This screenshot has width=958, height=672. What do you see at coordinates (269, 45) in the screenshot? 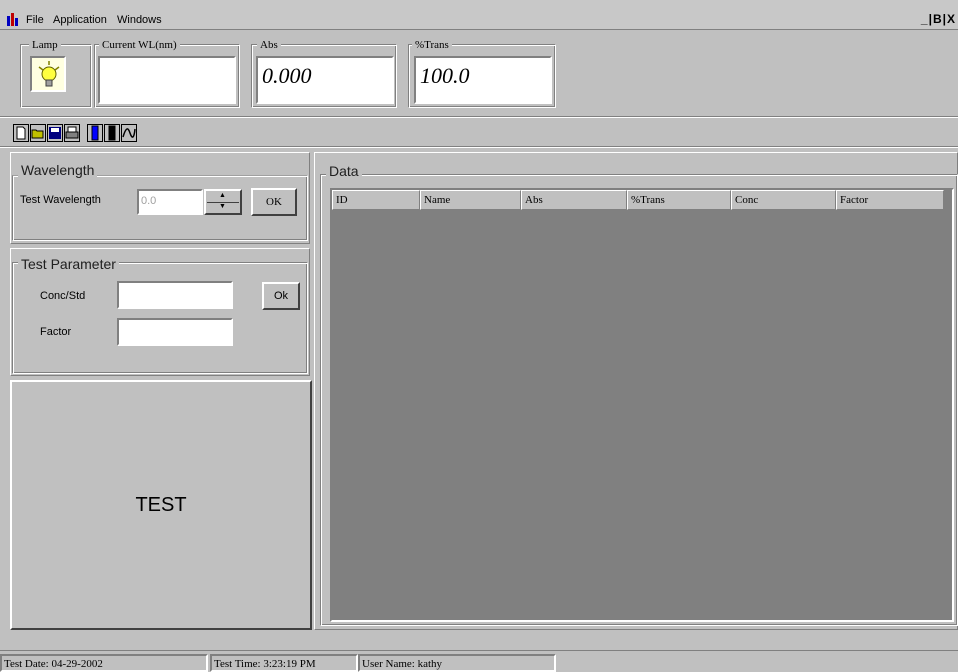
I see `abs-label: Abs` at bounding box center [269, 45].